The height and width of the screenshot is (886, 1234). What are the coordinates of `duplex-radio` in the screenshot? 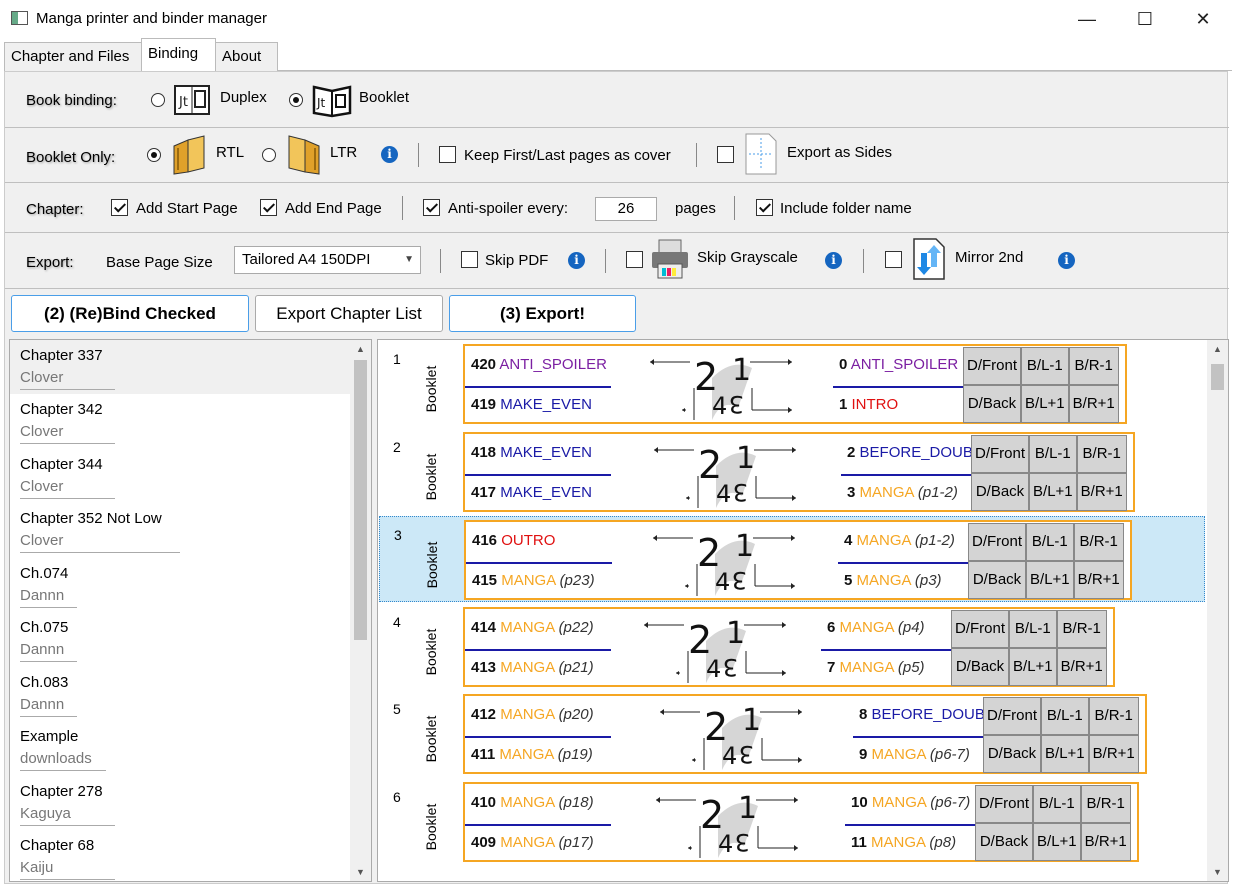 It's located at (158, 100).